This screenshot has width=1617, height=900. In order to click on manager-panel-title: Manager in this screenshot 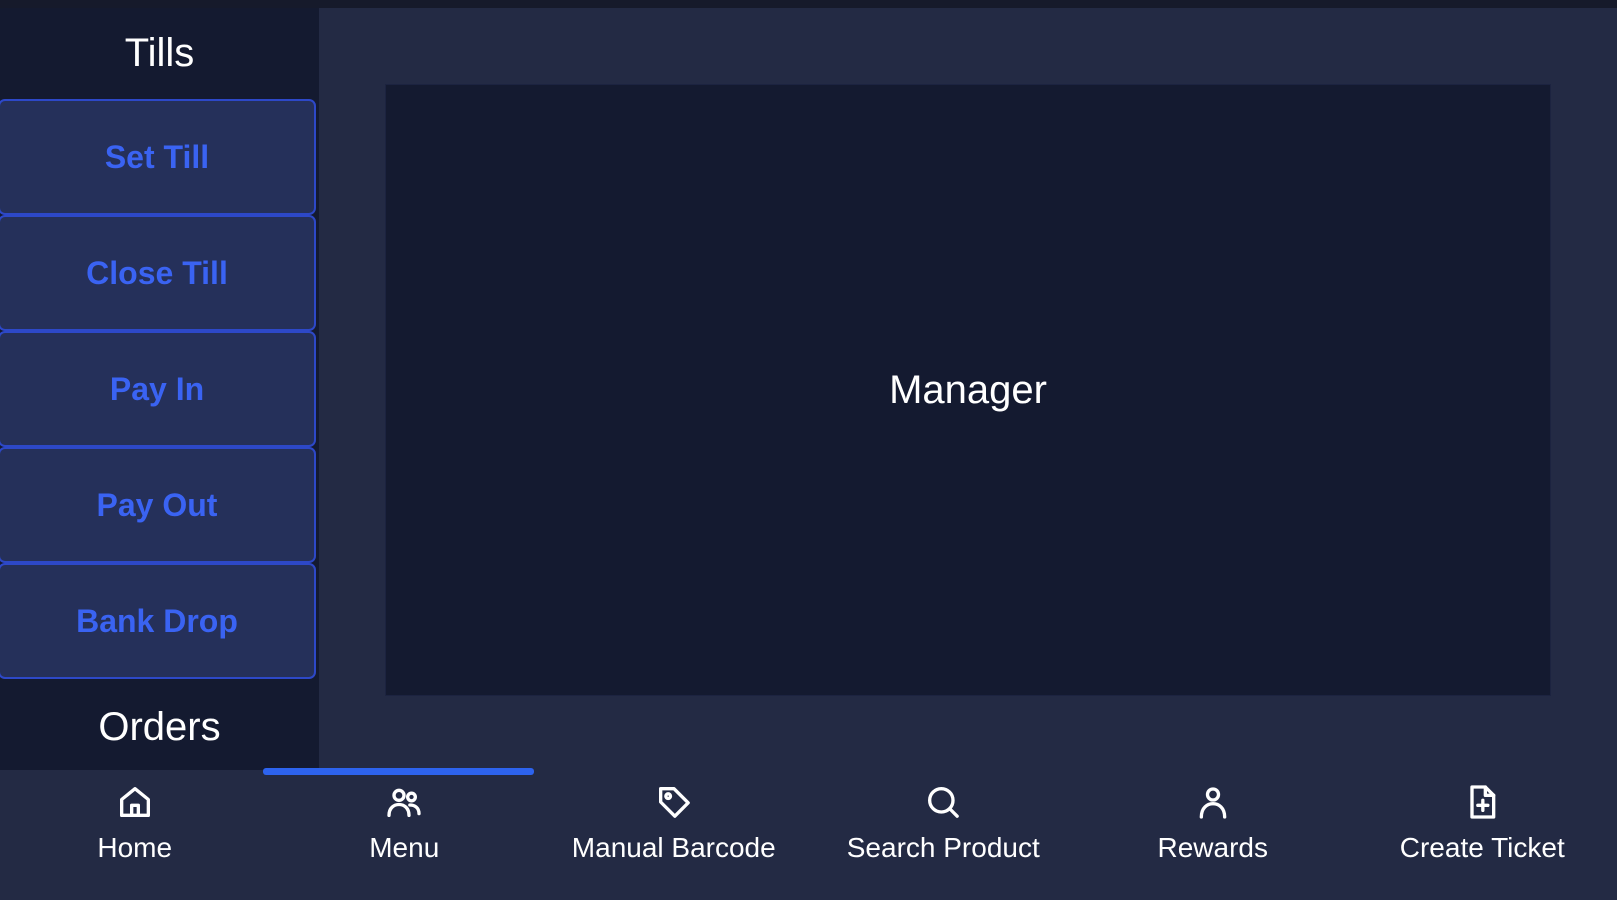, I will do `click(968, 389)`.